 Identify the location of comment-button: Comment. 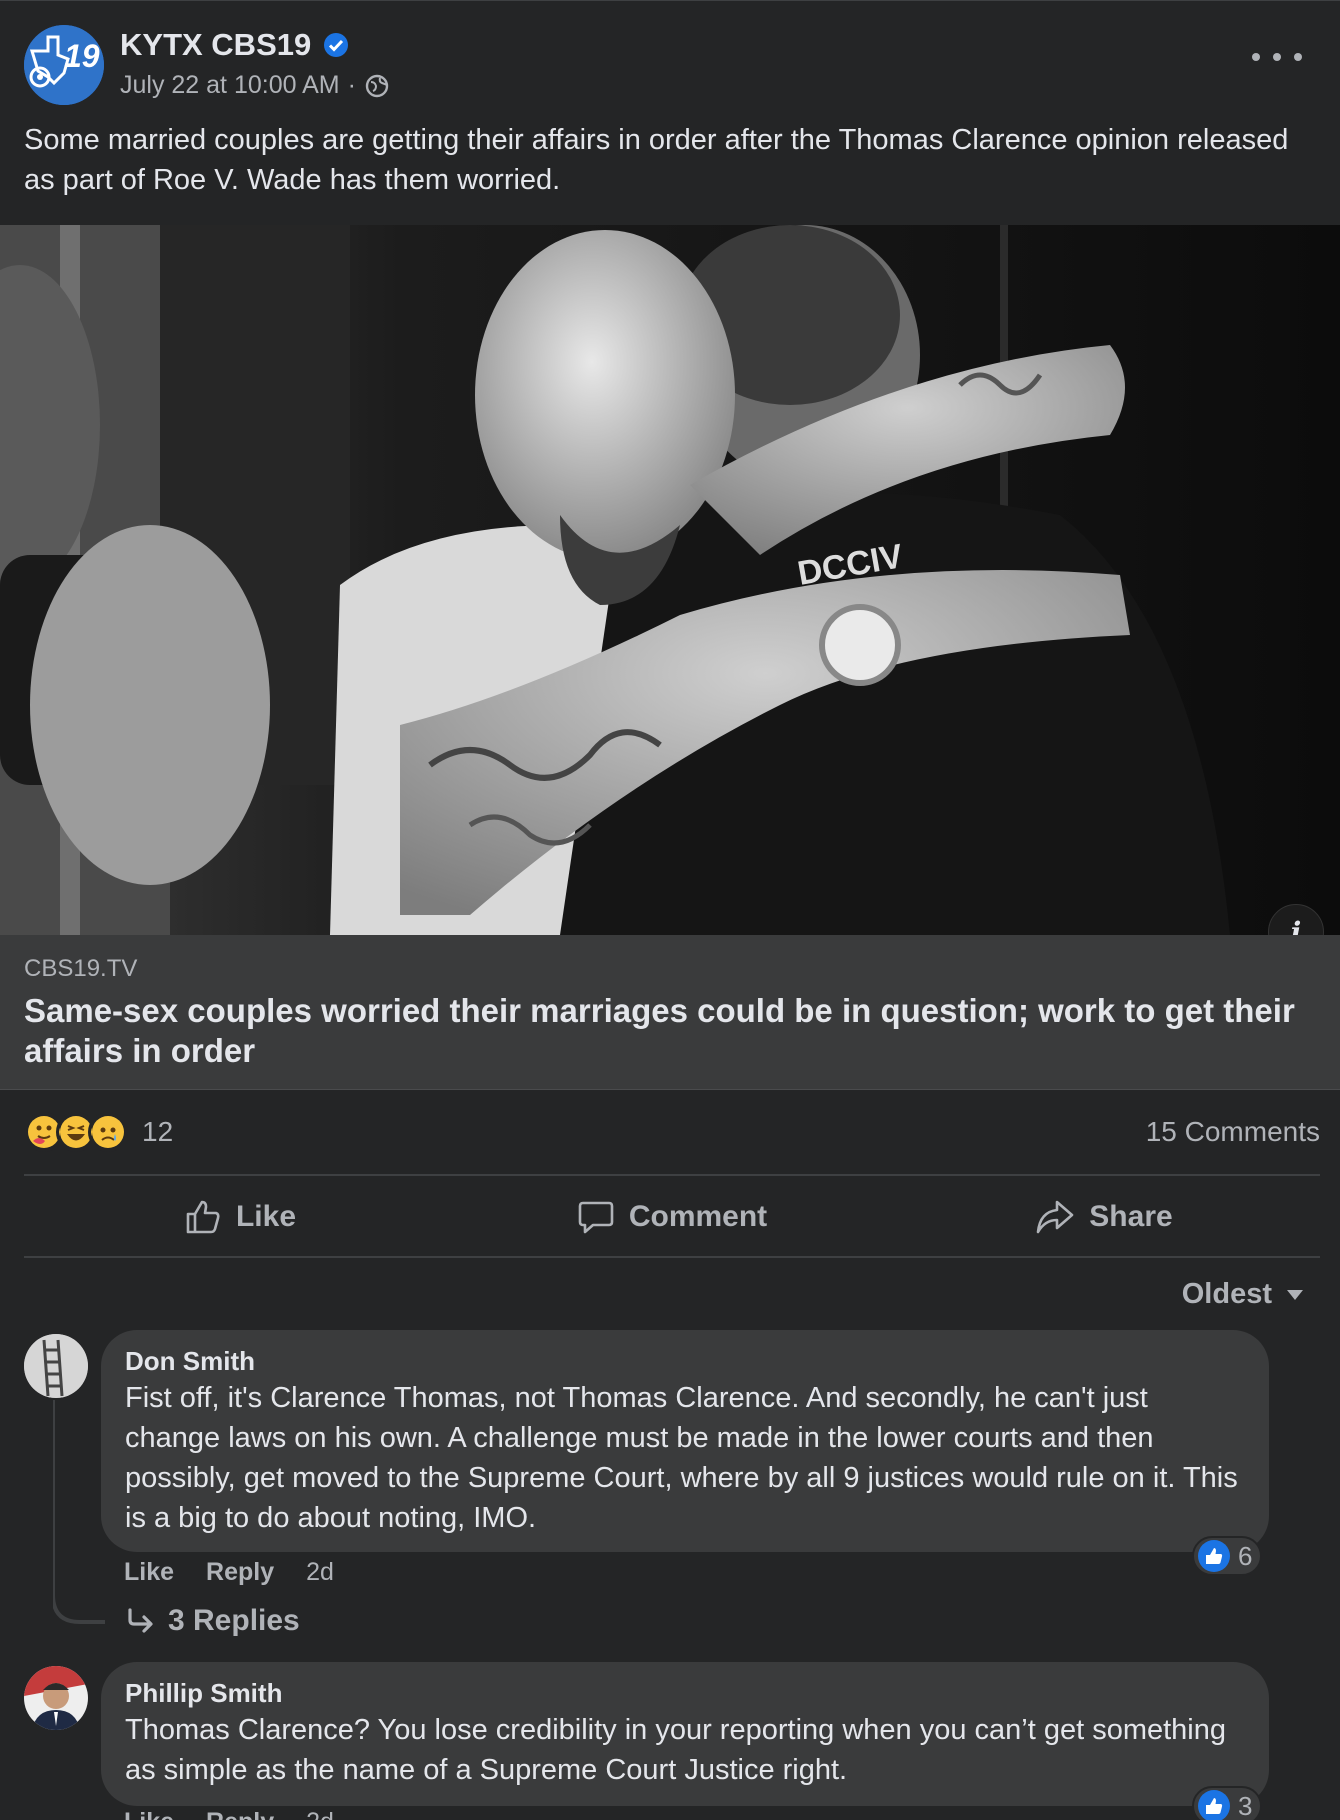
(672, 1217).